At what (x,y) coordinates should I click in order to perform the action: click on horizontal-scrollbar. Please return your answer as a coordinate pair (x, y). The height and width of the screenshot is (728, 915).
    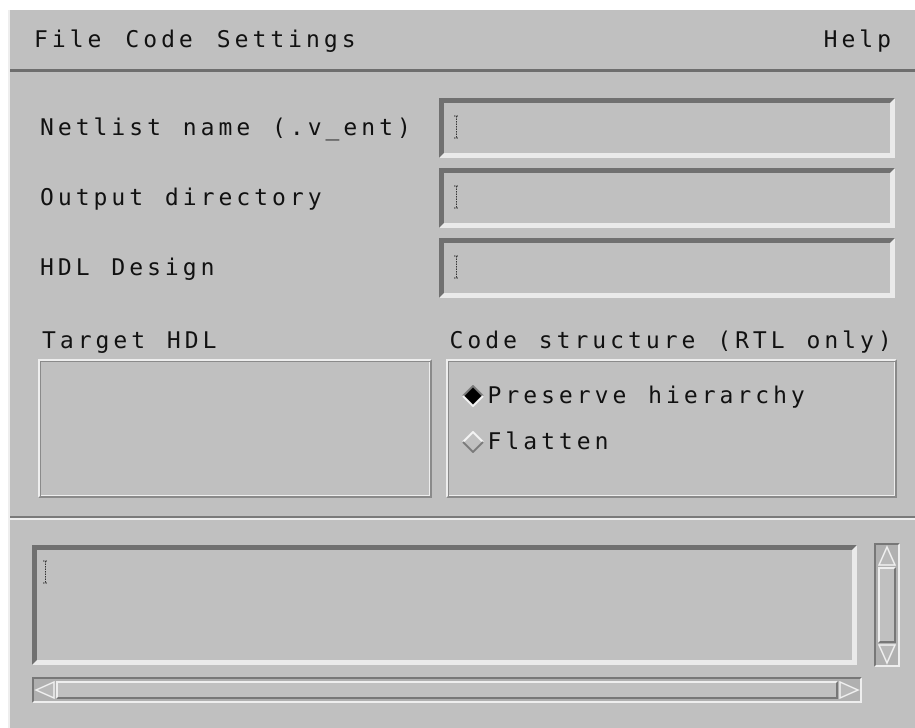
    Looking at the image, I should click on (447, 690).